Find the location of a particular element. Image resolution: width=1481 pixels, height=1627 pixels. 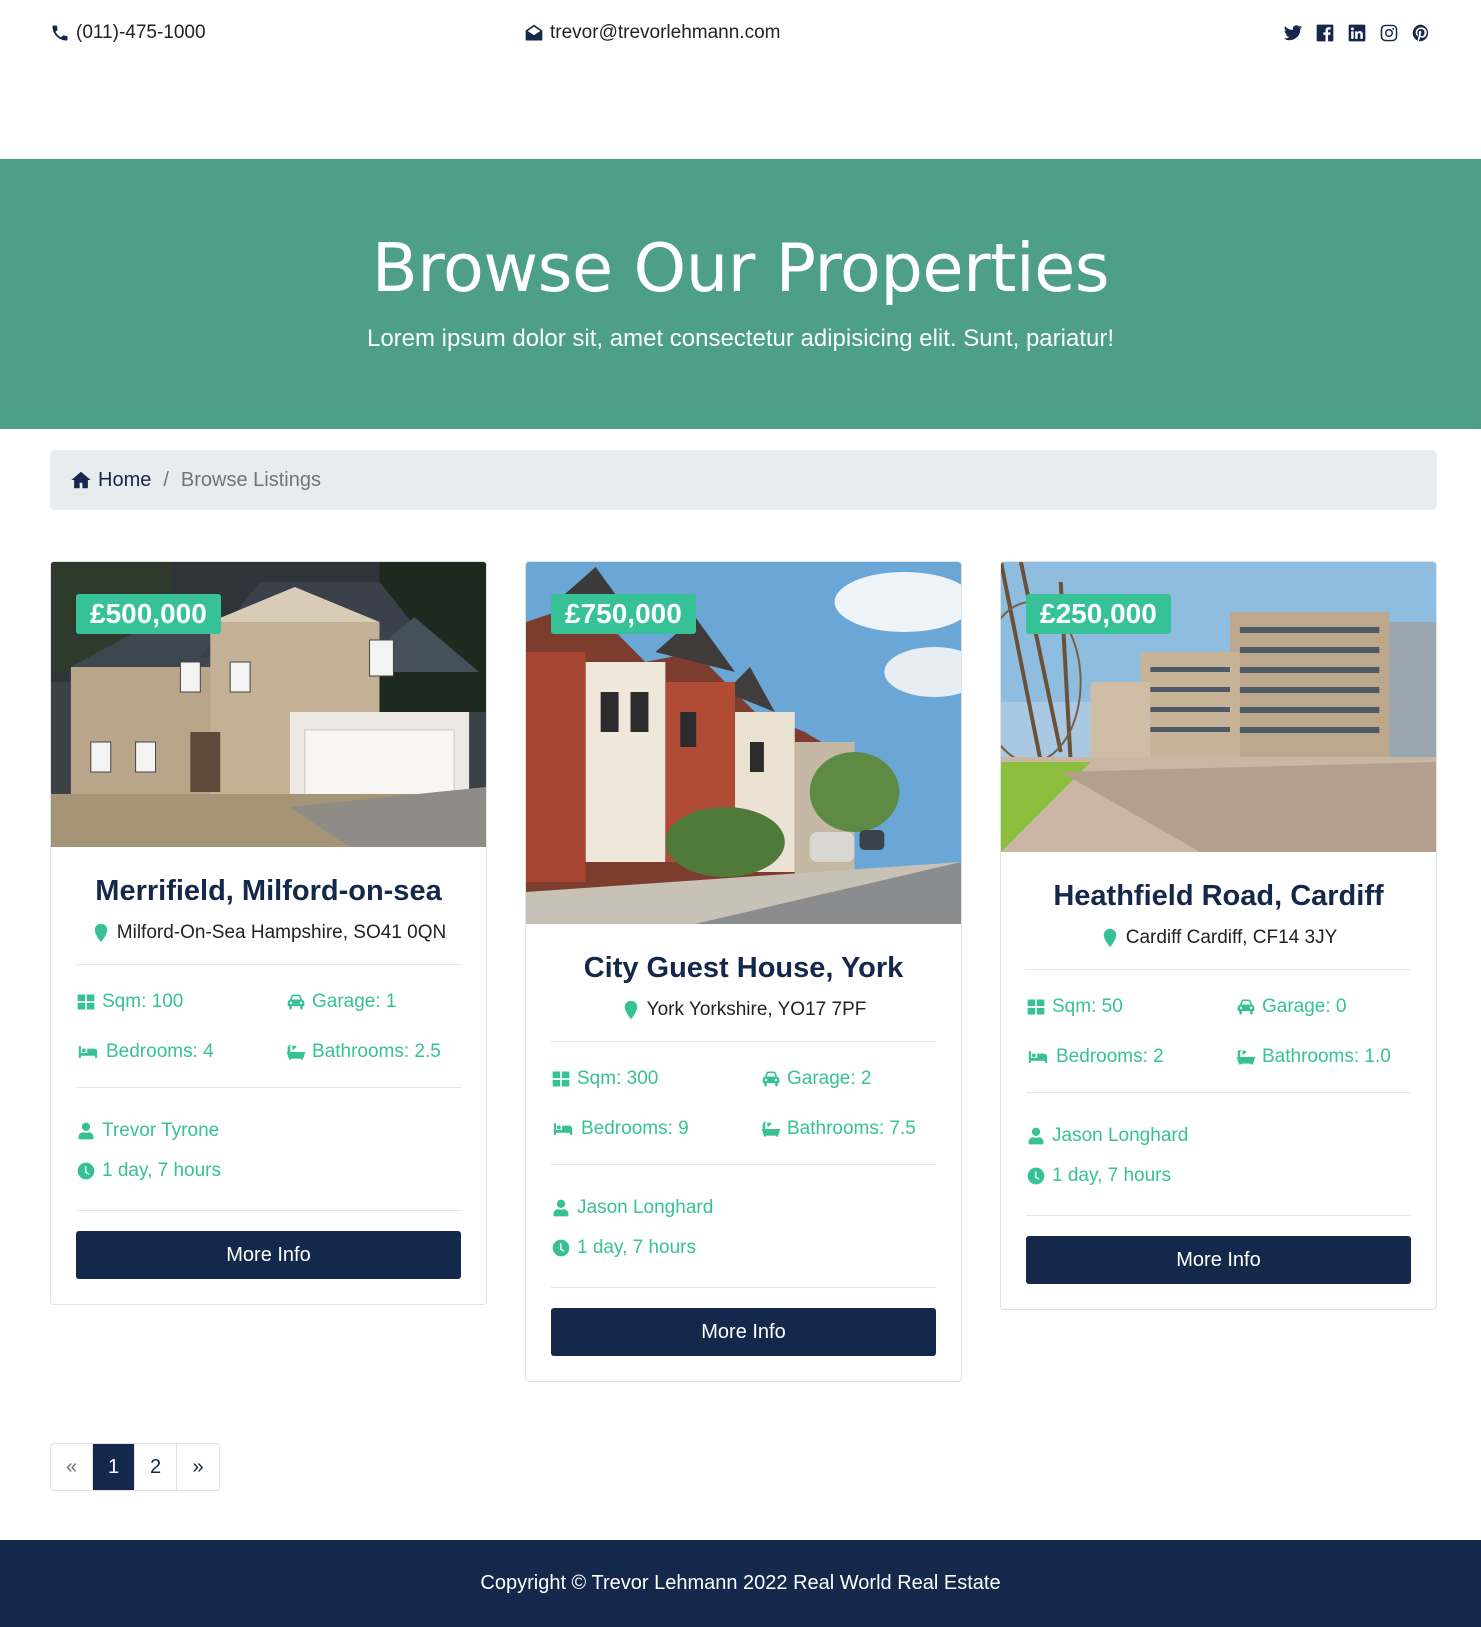

pagination-next: » is located at coordinates (198, 1467).